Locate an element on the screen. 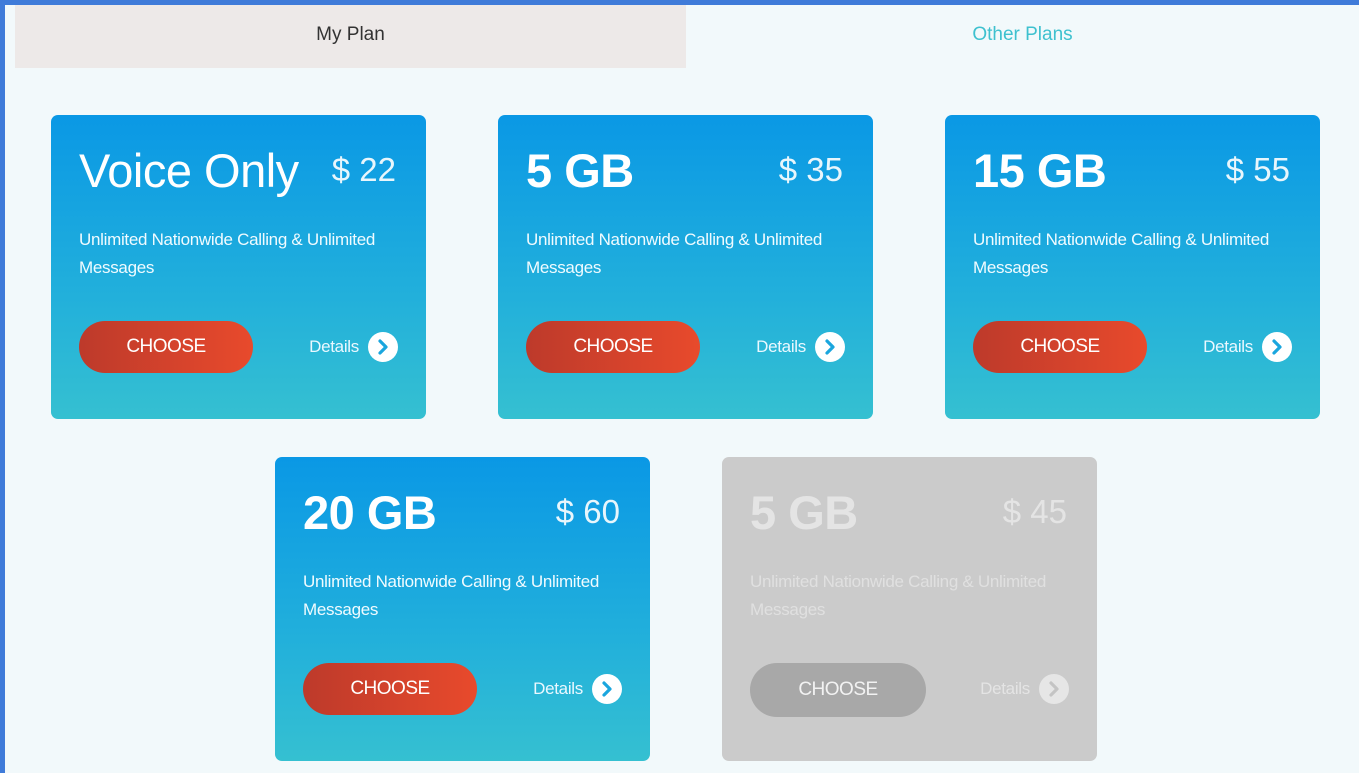 This screenshot has height=773, width=1359. plan-price: $ 22 is located at coordinates (363, 169).